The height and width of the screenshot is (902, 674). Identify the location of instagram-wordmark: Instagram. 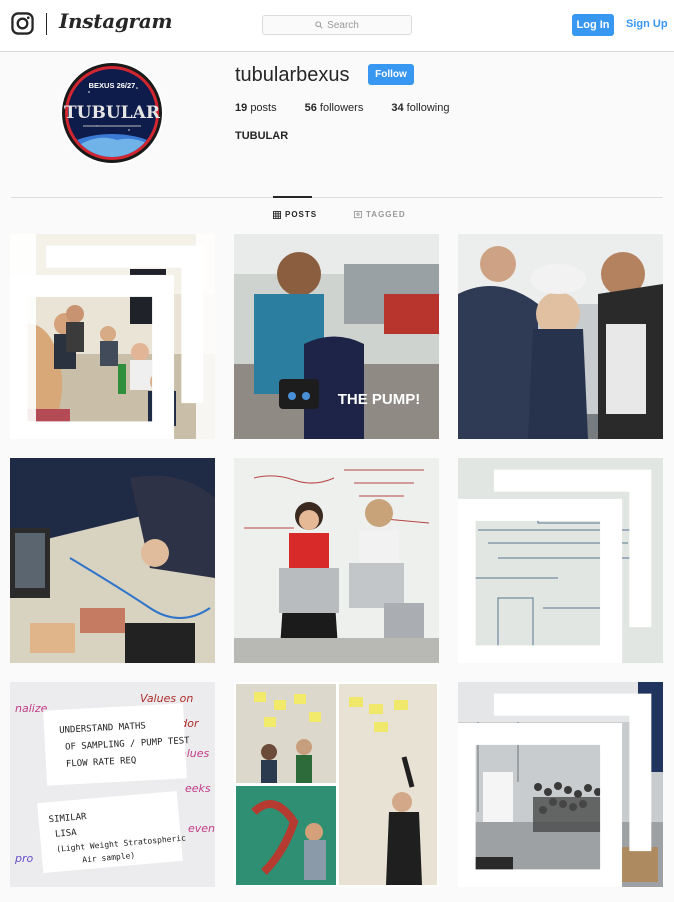
(116, 21).